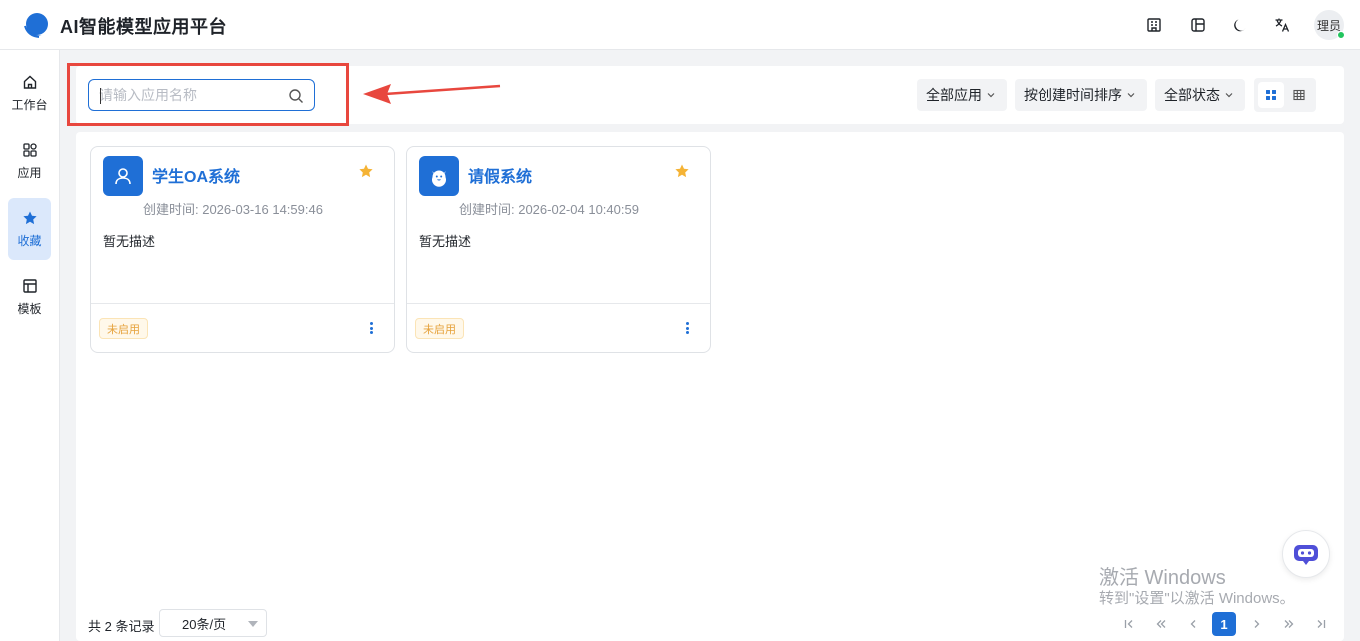 This screenshot has width=1360, height=641. I want to click on sidebar-item-favorites: 收藏, so click(29, 229).